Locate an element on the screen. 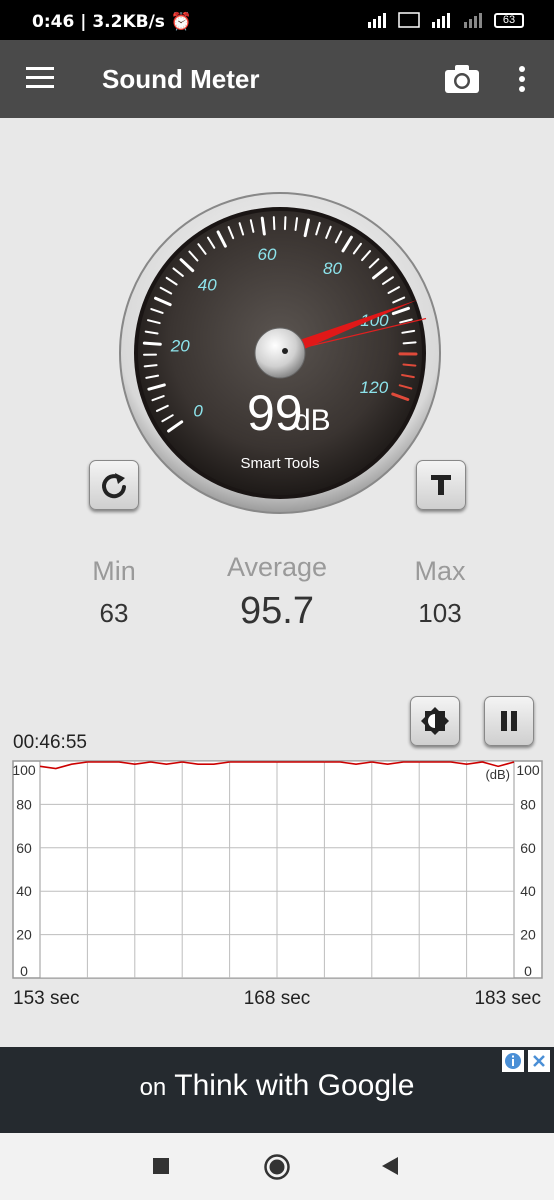 The image size is (554, 1200). gauge-scale-label: 40 is located at coordinates (207, 284).